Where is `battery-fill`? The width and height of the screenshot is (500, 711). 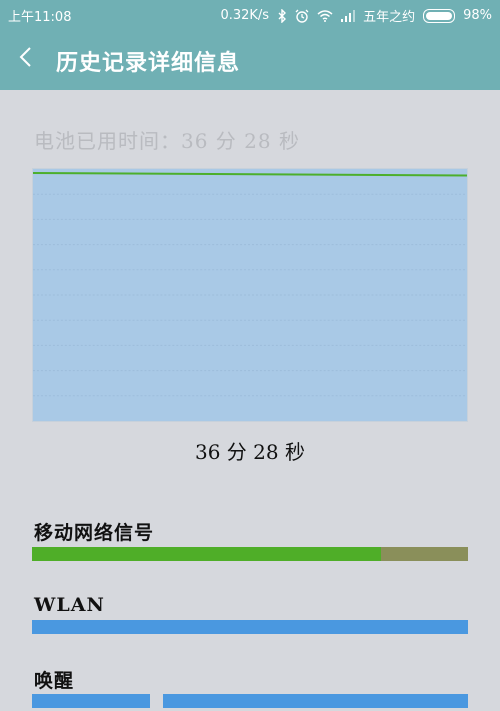 battery-fill is located at coordinates (439, 15).